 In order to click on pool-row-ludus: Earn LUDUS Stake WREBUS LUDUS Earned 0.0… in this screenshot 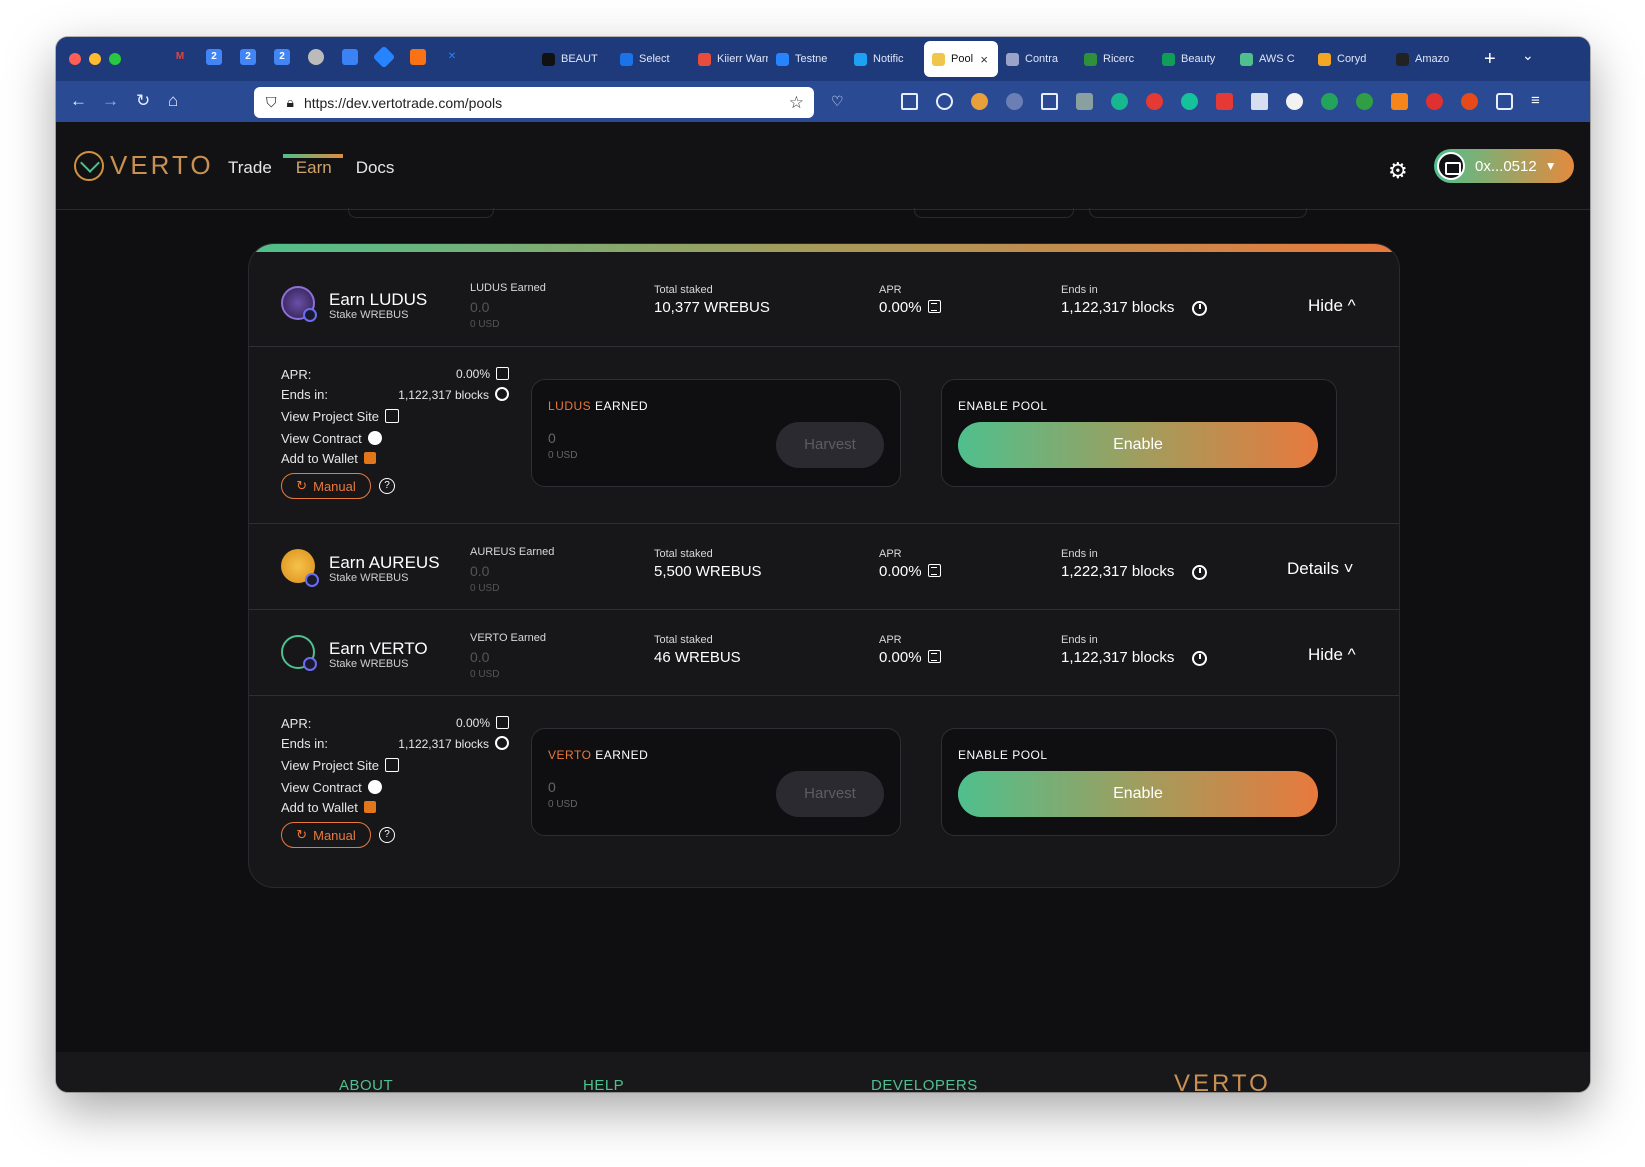, I will do `click(824, 299)`.